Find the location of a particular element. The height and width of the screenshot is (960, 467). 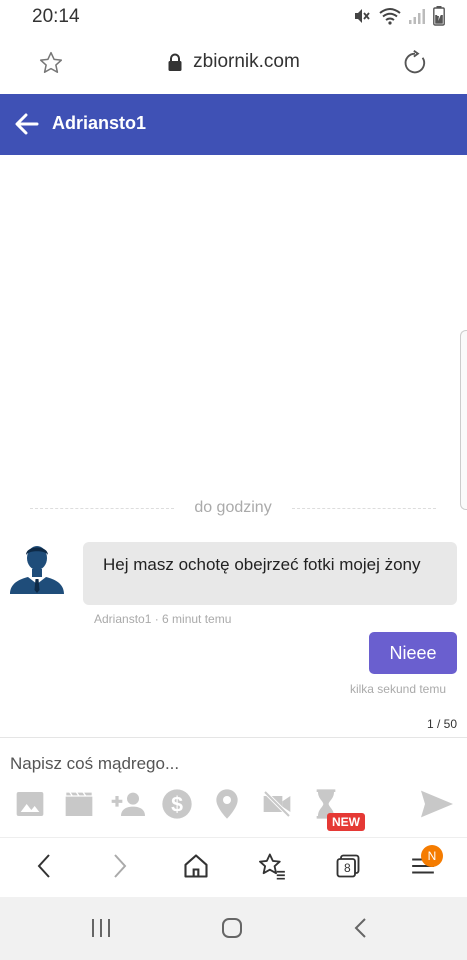

browser-url-bar: zbiornik.com is located at coordinates (233, 64).